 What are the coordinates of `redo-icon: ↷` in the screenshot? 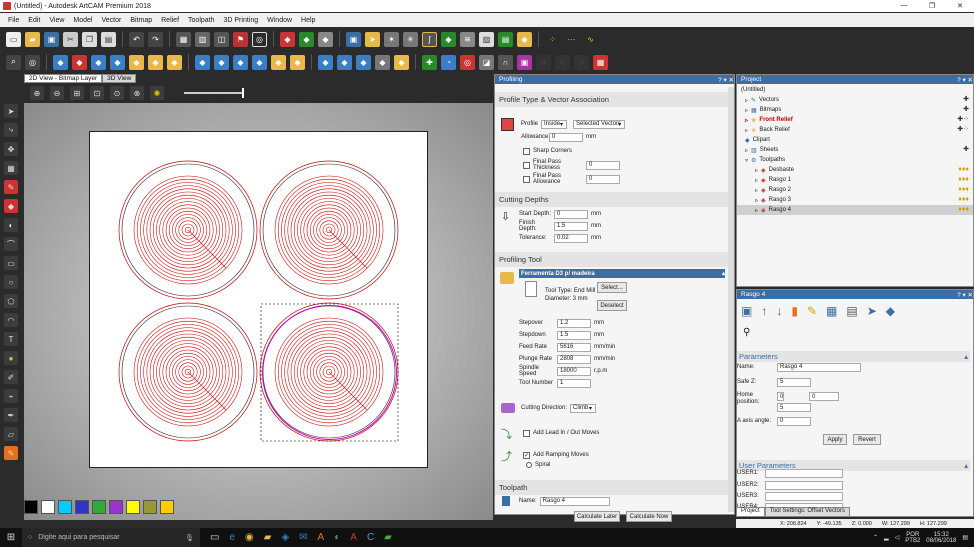 It's located at (155, 39).